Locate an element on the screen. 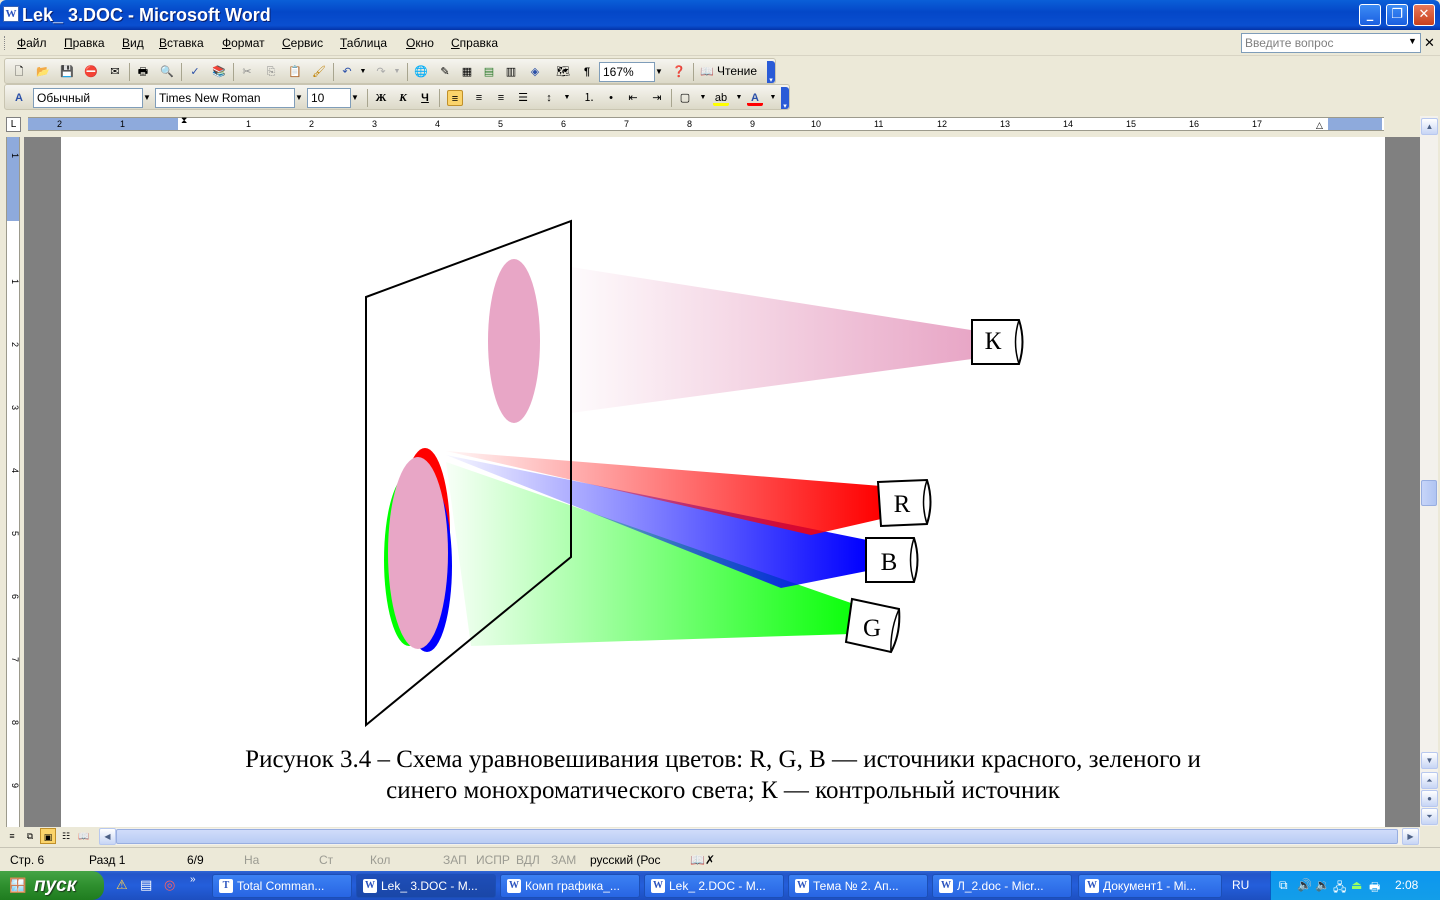  font-color-icon: A is located at coordinates (755, 98).